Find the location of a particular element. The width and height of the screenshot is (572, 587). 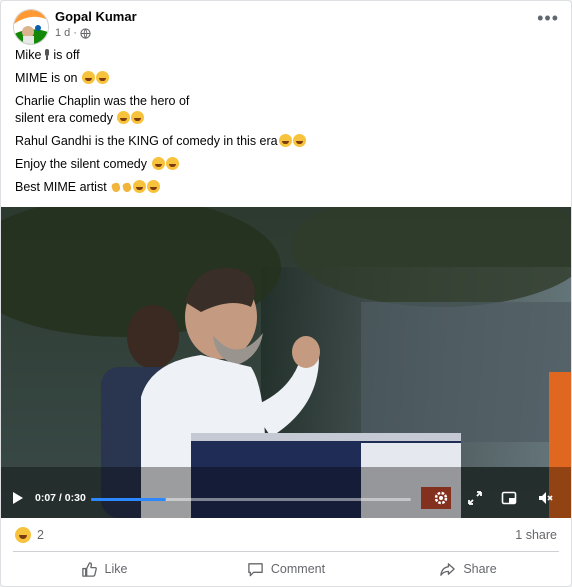

post-line-2: MIME is on is located at coordinates (286, 78).